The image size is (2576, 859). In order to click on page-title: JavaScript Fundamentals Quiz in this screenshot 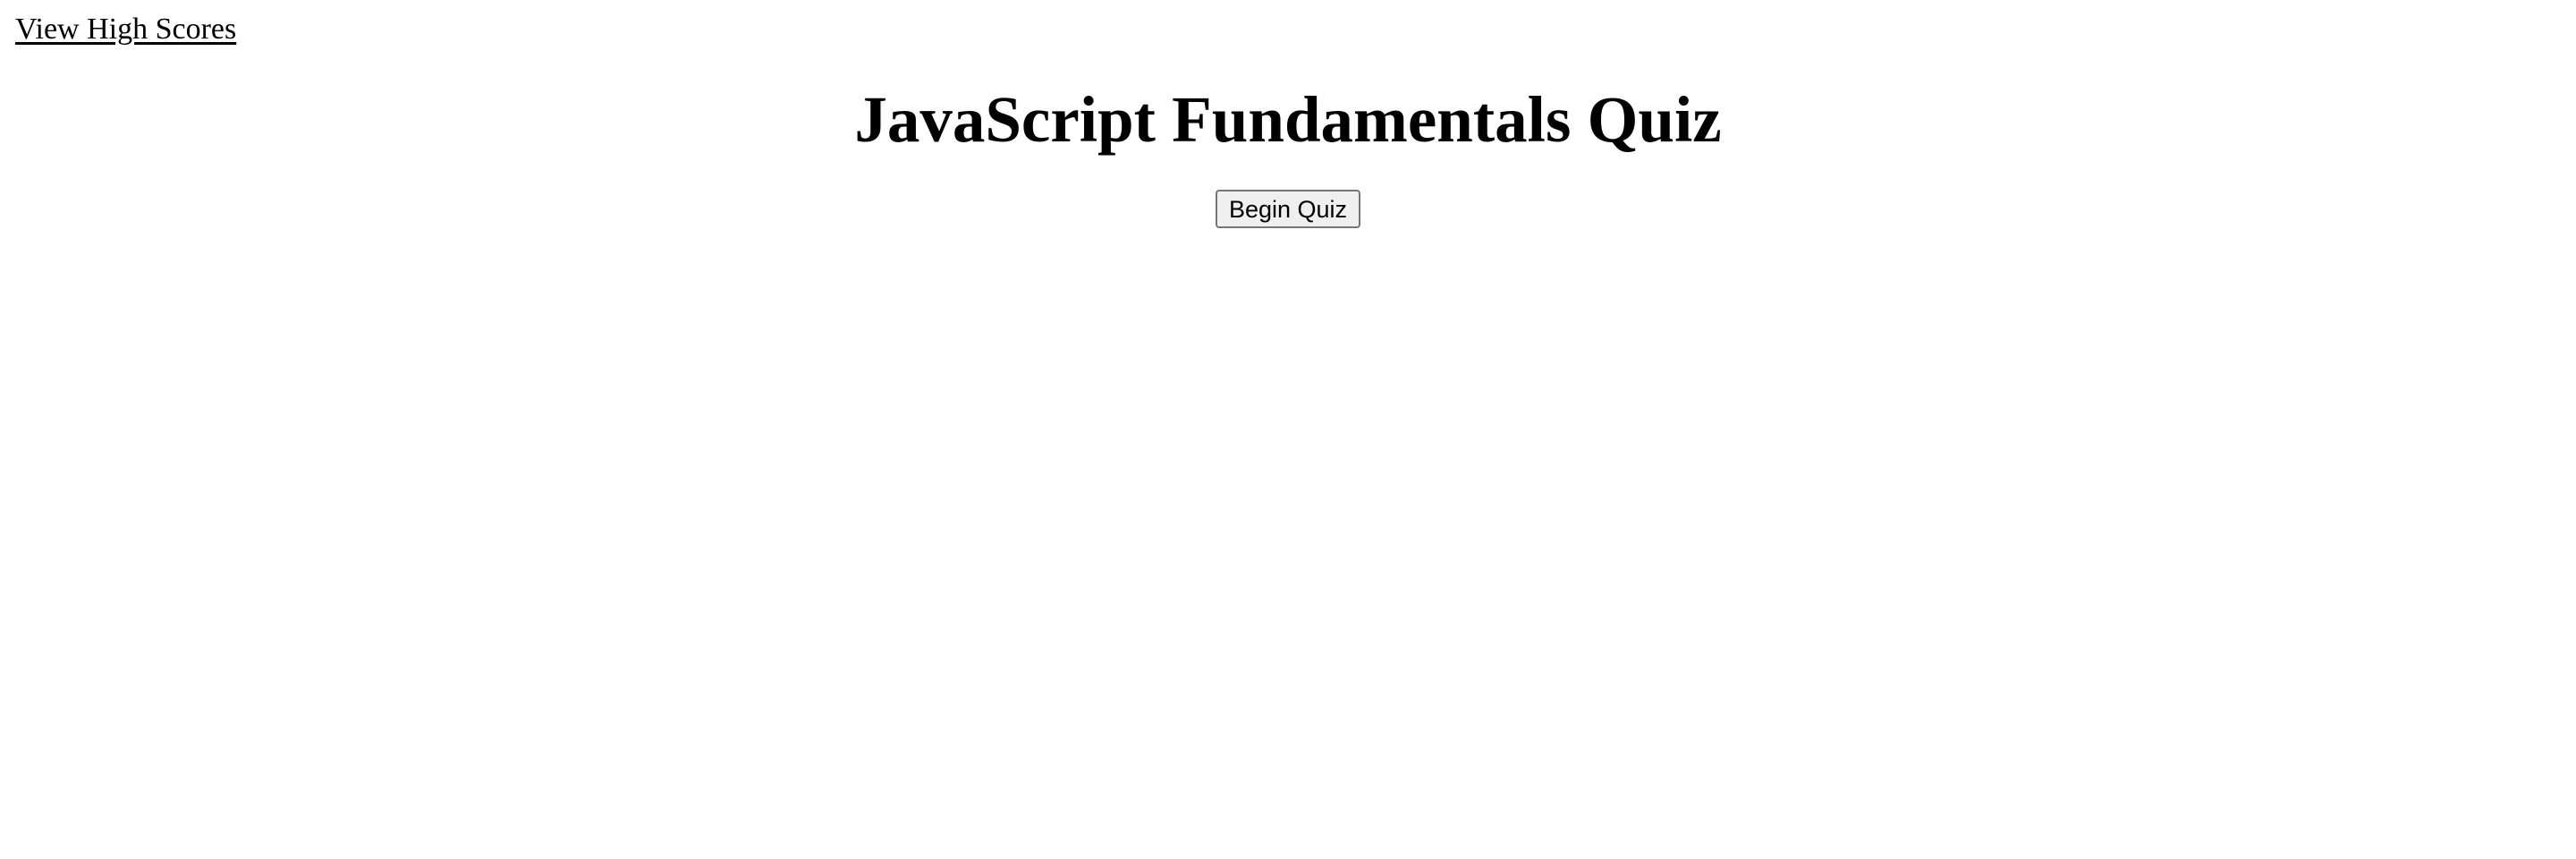, I will do `click(1288, 119)`.